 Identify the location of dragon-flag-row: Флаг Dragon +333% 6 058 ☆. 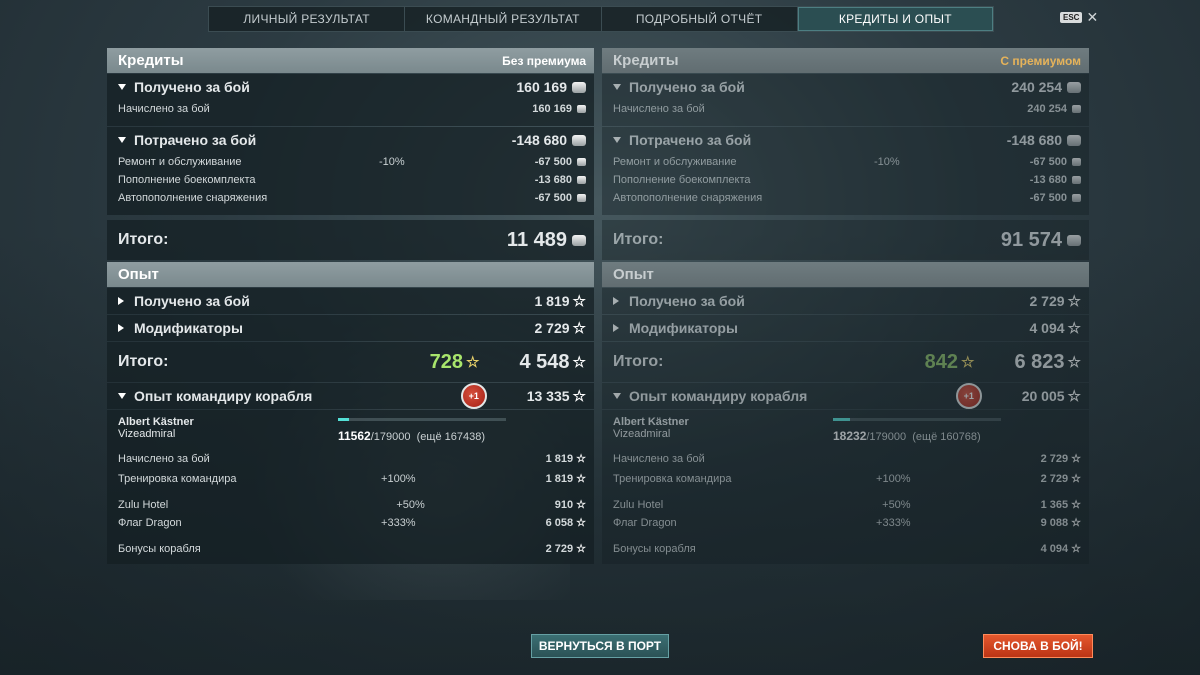
(352, 523).